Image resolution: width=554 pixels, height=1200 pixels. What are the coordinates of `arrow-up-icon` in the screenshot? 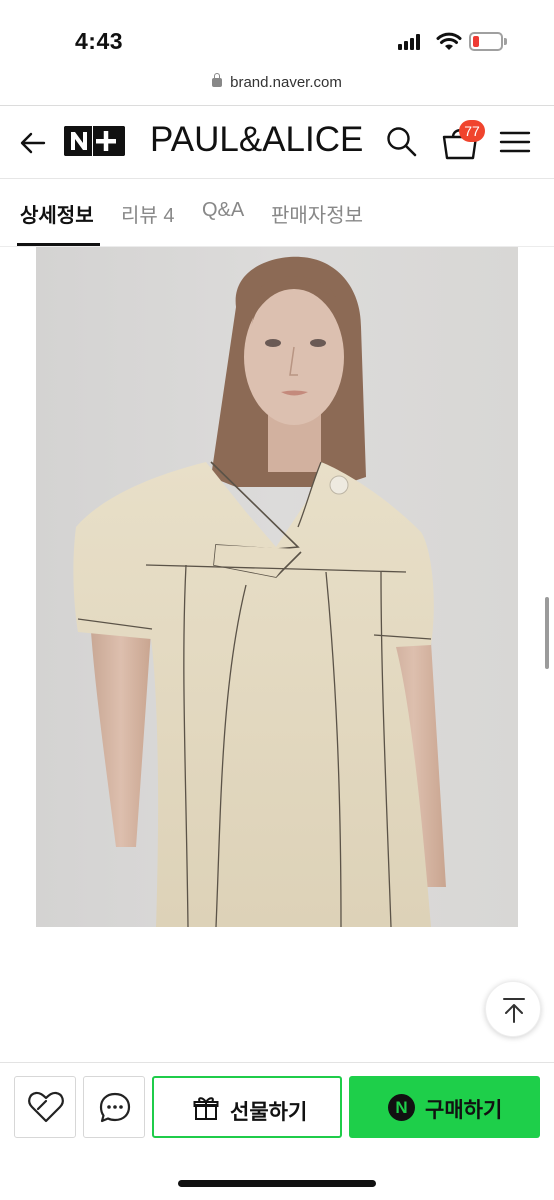 It's located at (514, 1010).